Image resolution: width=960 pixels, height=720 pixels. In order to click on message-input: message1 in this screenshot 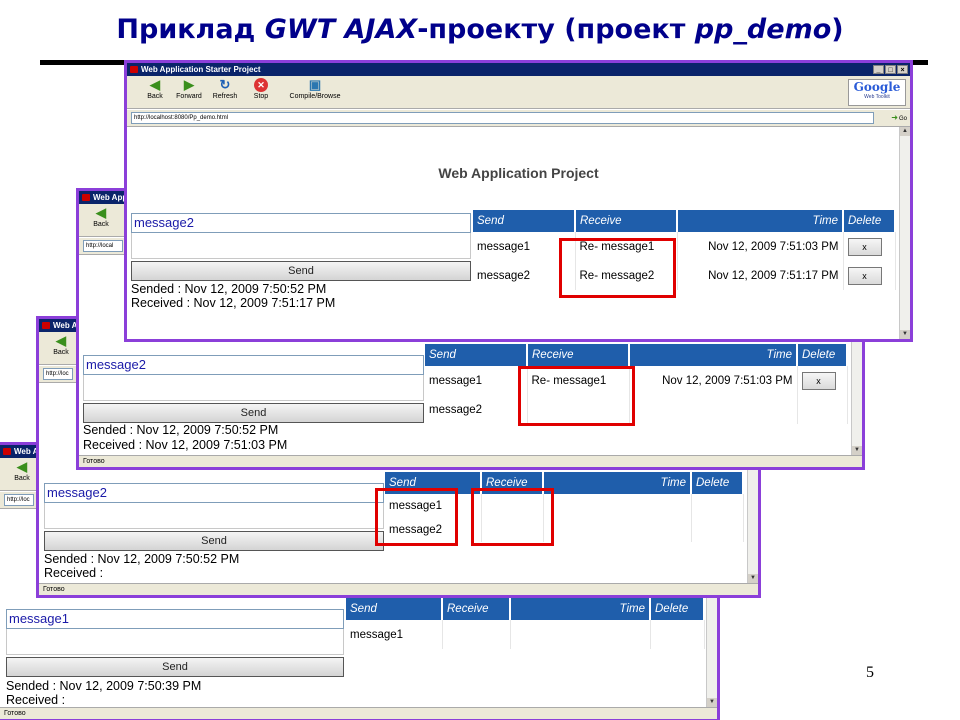, I will do `click(175, 619)`.